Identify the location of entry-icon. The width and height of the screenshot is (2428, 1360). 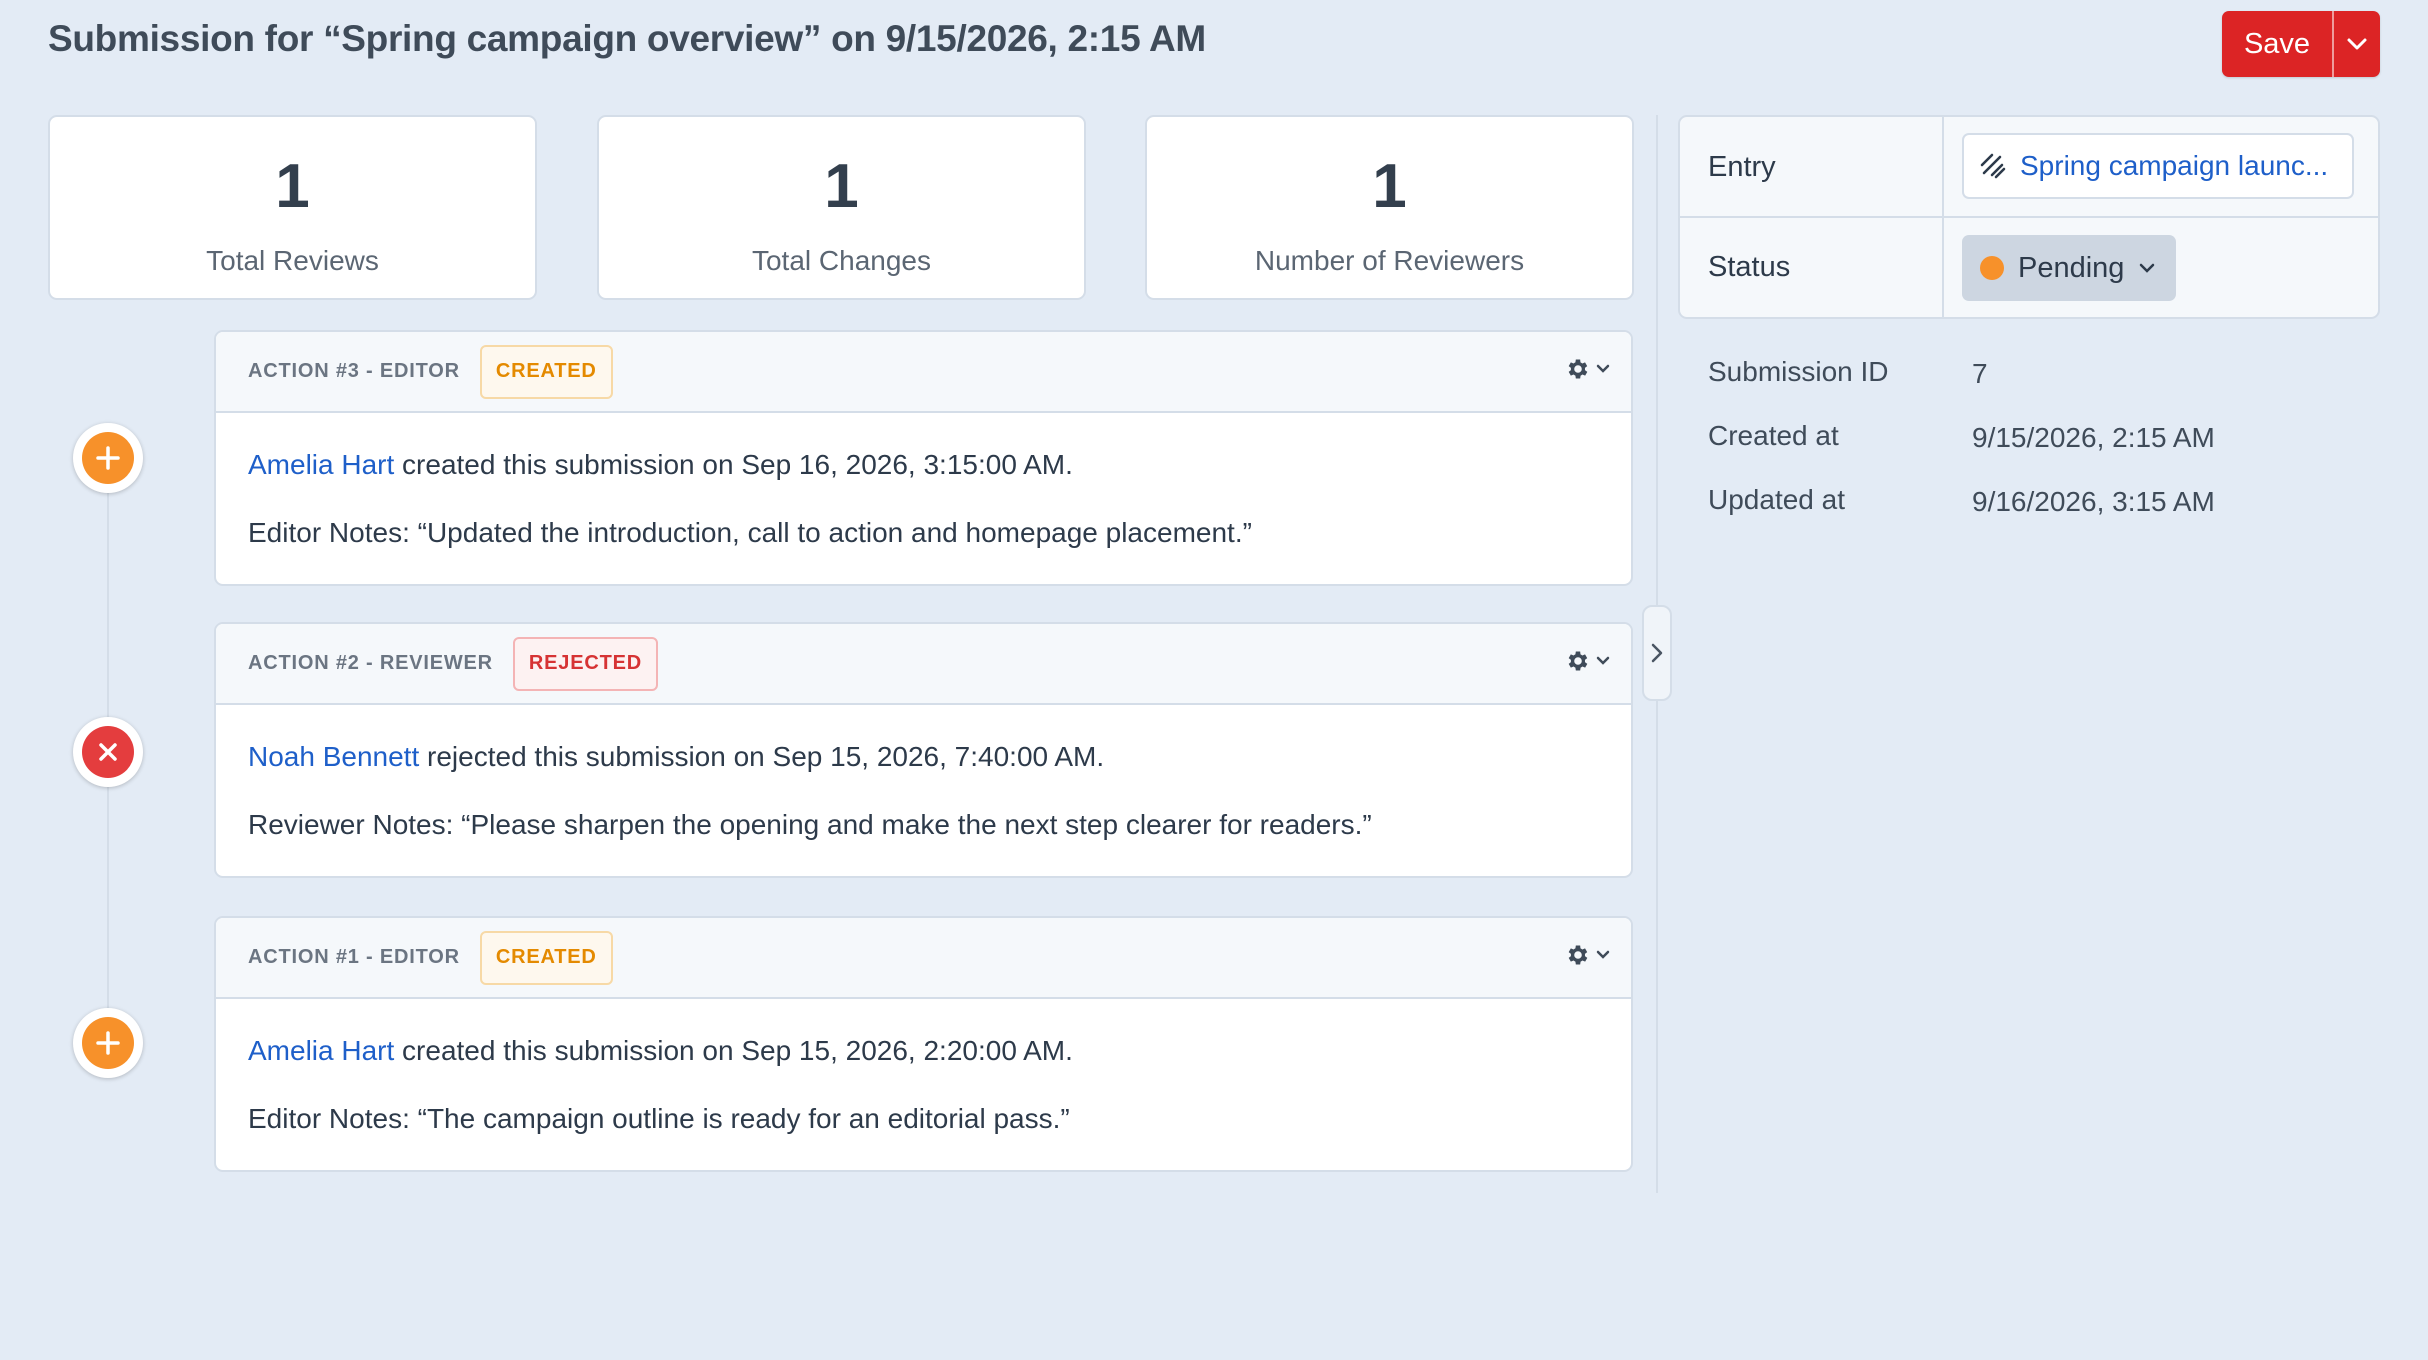
(1993, 166).